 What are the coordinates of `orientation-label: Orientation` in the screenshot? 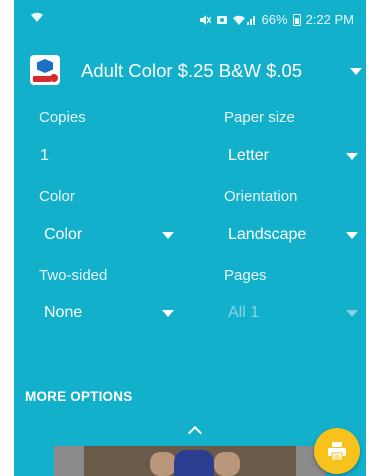 It's located at (261, 196).